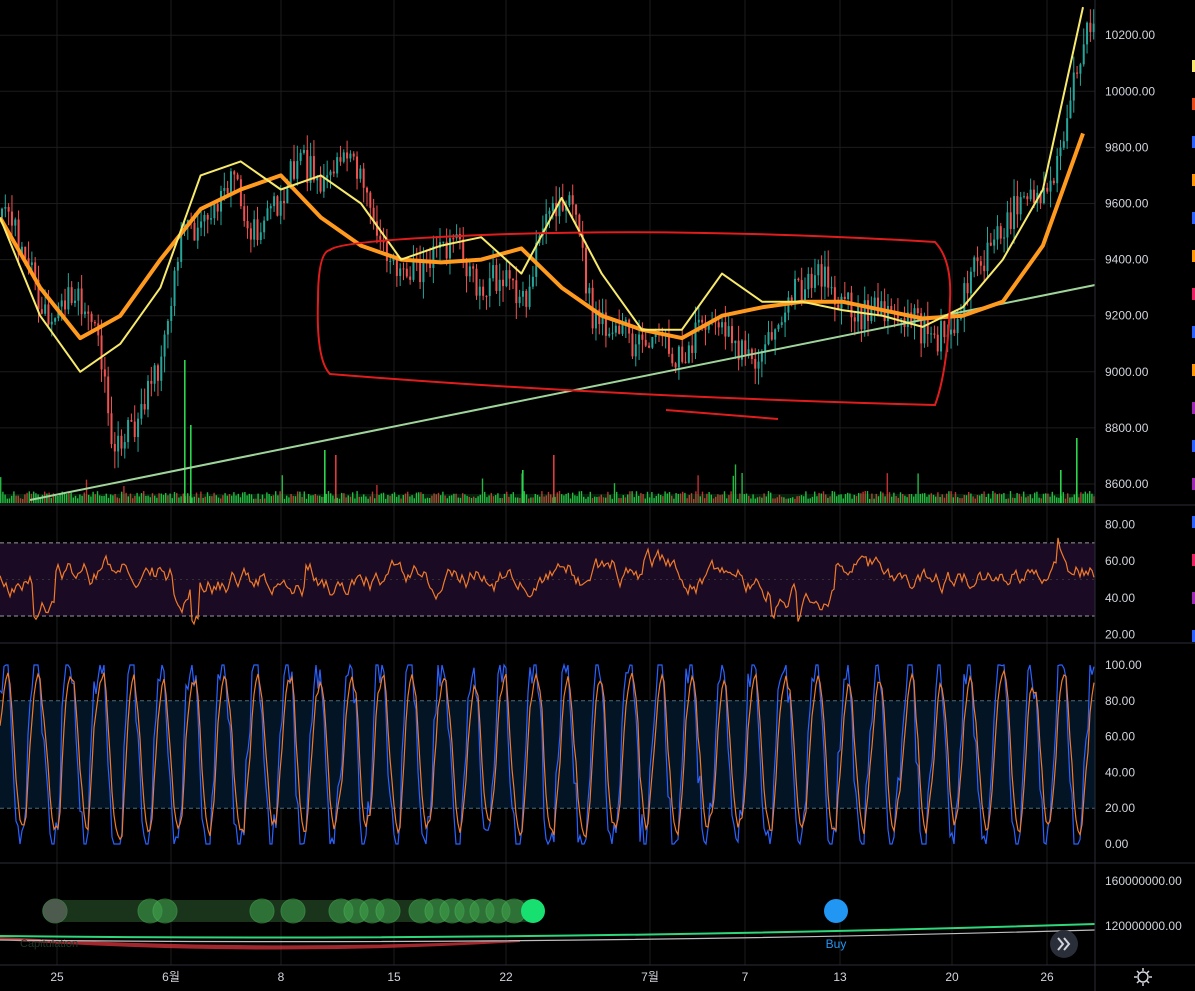 This screenshot has height=991, width=1195. Describe the element at coordinates (1127, 372) in the screenshot. I see `price-tick-label: 9000.00` at that location.